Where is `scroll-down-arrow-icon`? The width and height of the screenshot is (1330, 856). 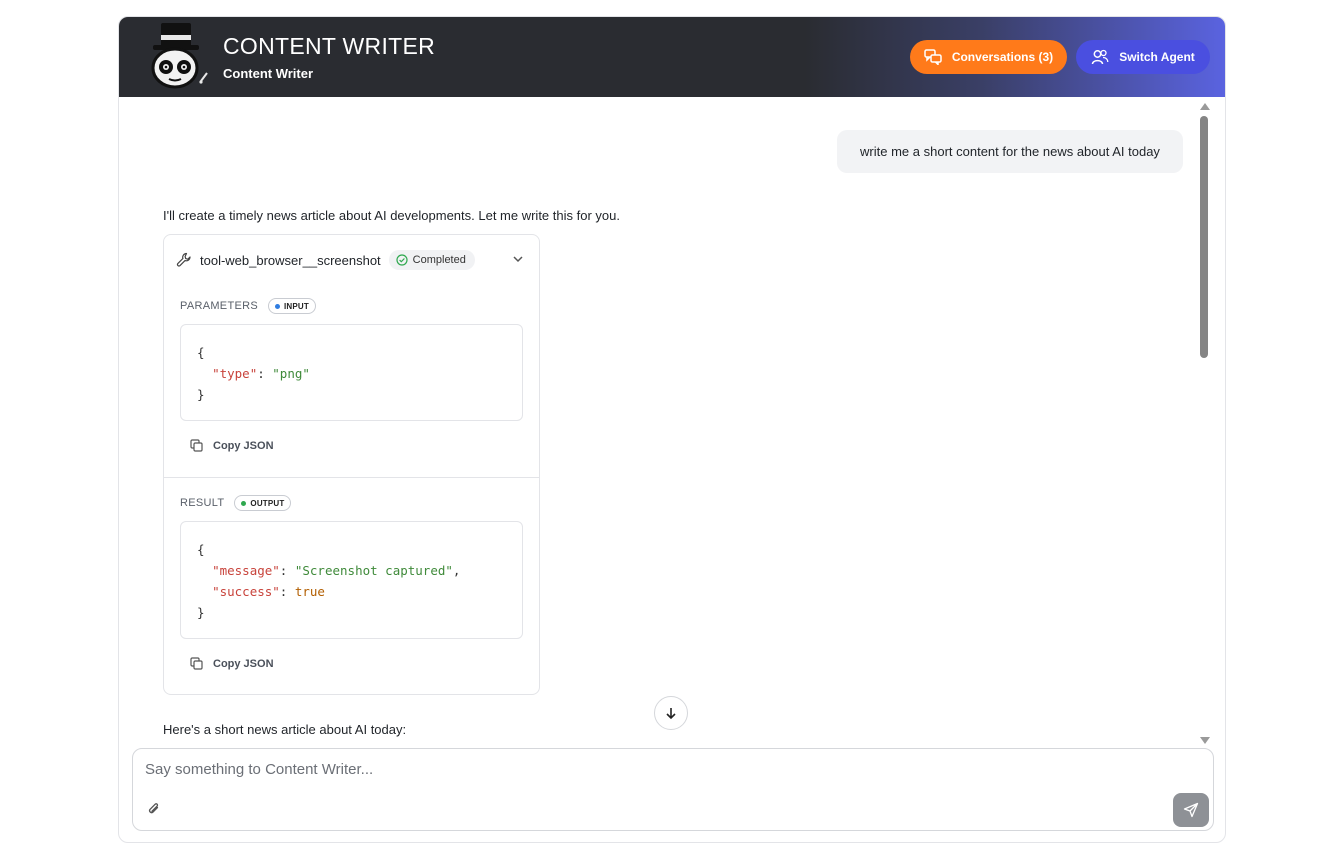 scroll-down-arrow-icon is located at coordinates (1205, 740).